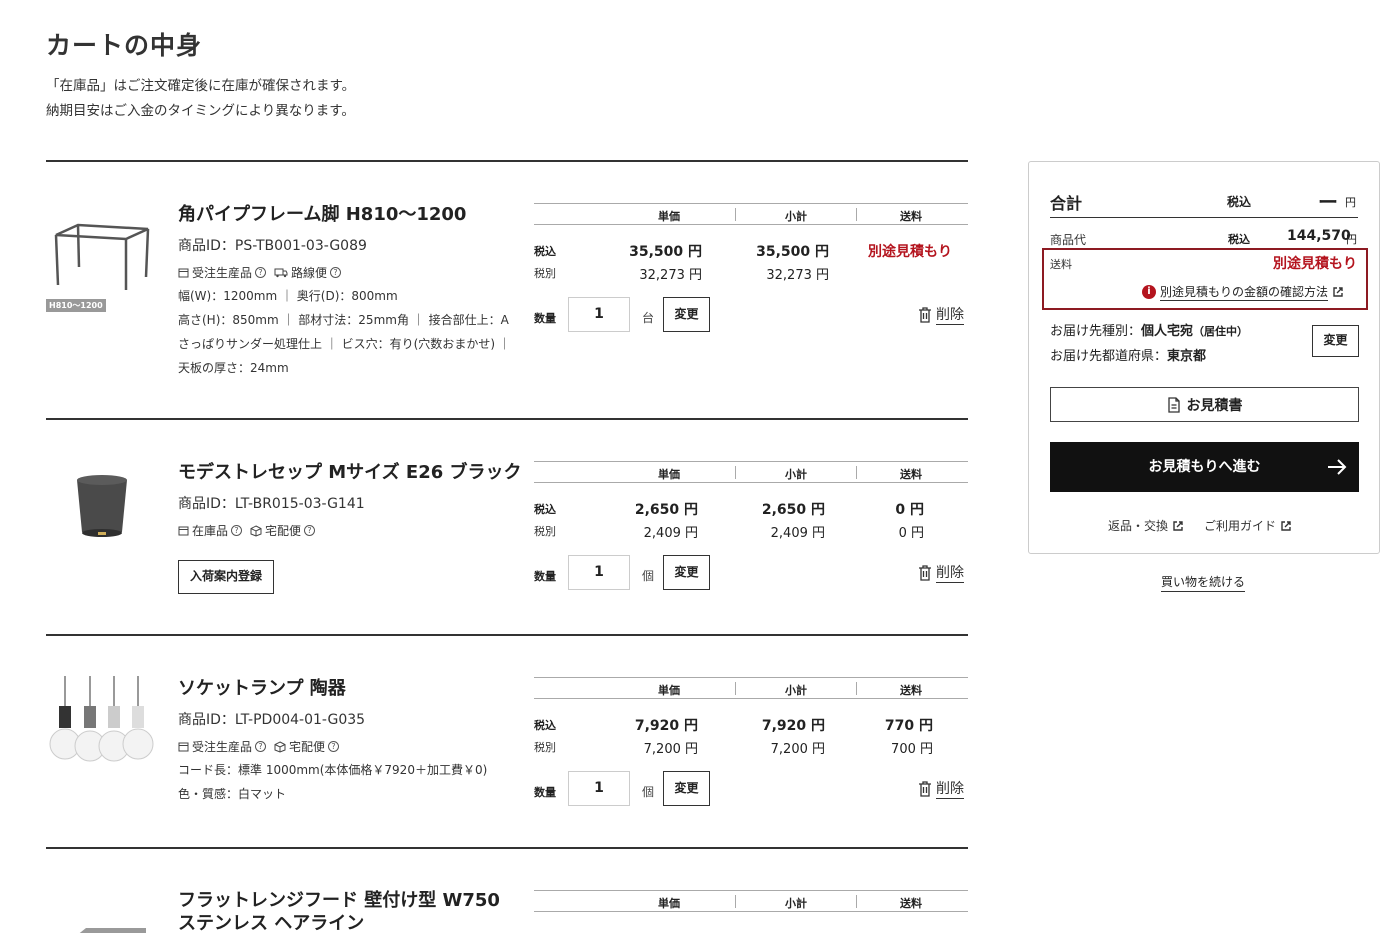 The image size is (1400, 933). Describe the element at coordinates (1146, 525) in the screenshot. I see `returns-link: 返品・交換` at that location.